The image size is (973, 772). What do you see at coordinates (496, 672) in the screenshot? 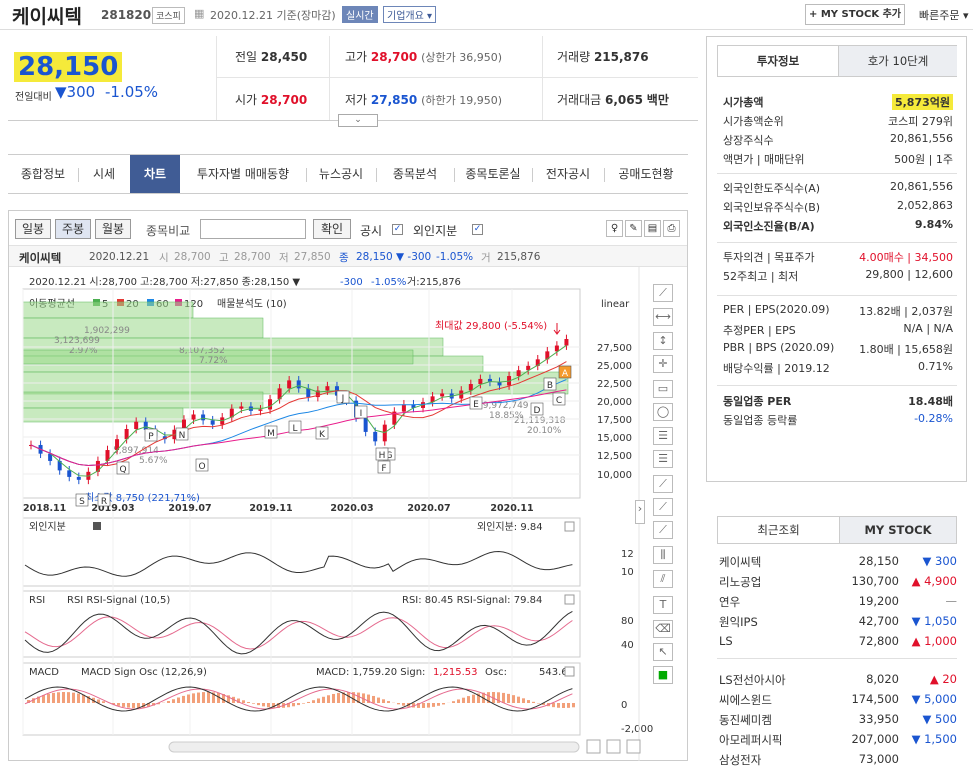
I see `macd-osc-label: Osc:` at bounding box center [496, 672].